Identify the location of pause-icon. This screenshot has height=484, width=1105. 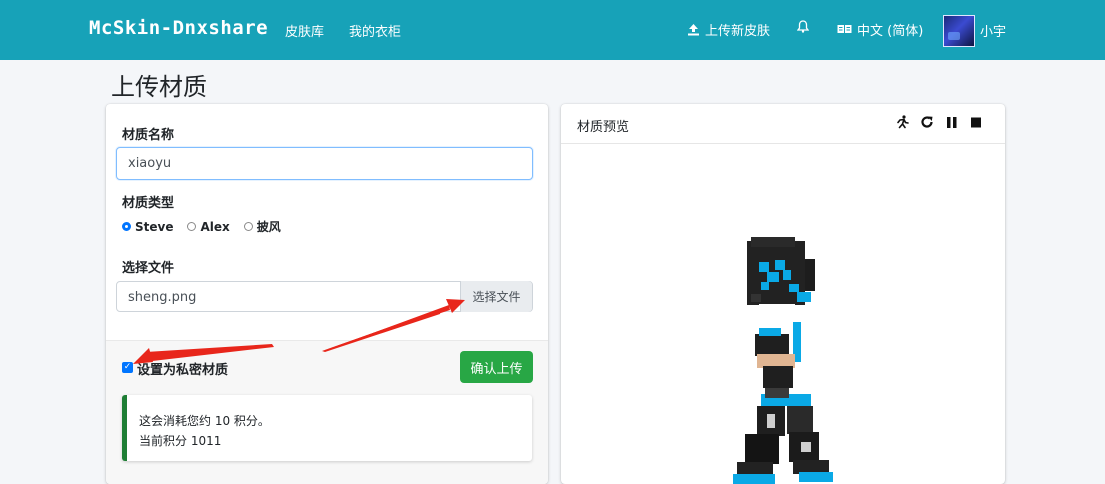
(952, 124).